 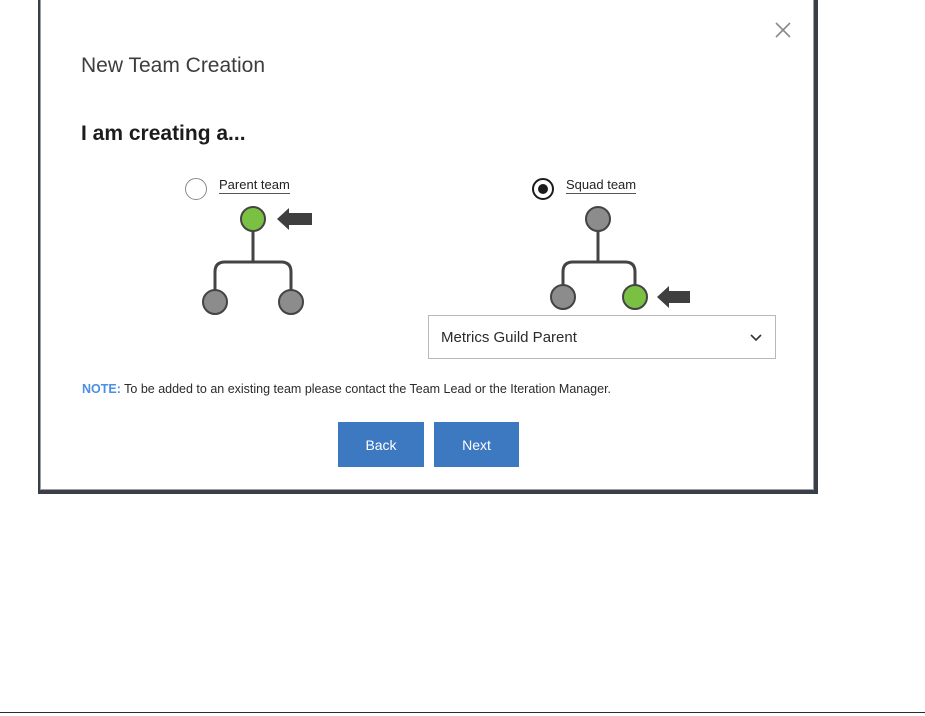 I want to click on next-button: Next, so click(x=476, y=444).